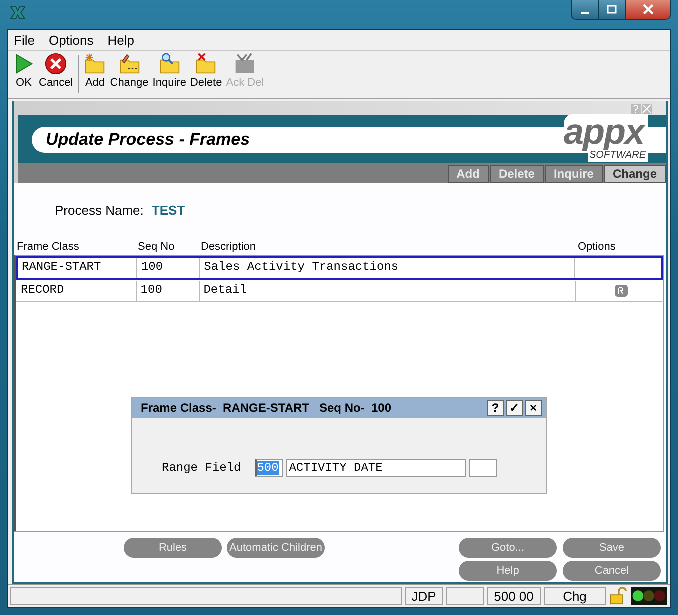 The height and width of the screenshot is (615, 678). What do you see at coordinates (202, 468) in the screenshot?
I see `field-label: Range Field` at bounding box center [202, 468].